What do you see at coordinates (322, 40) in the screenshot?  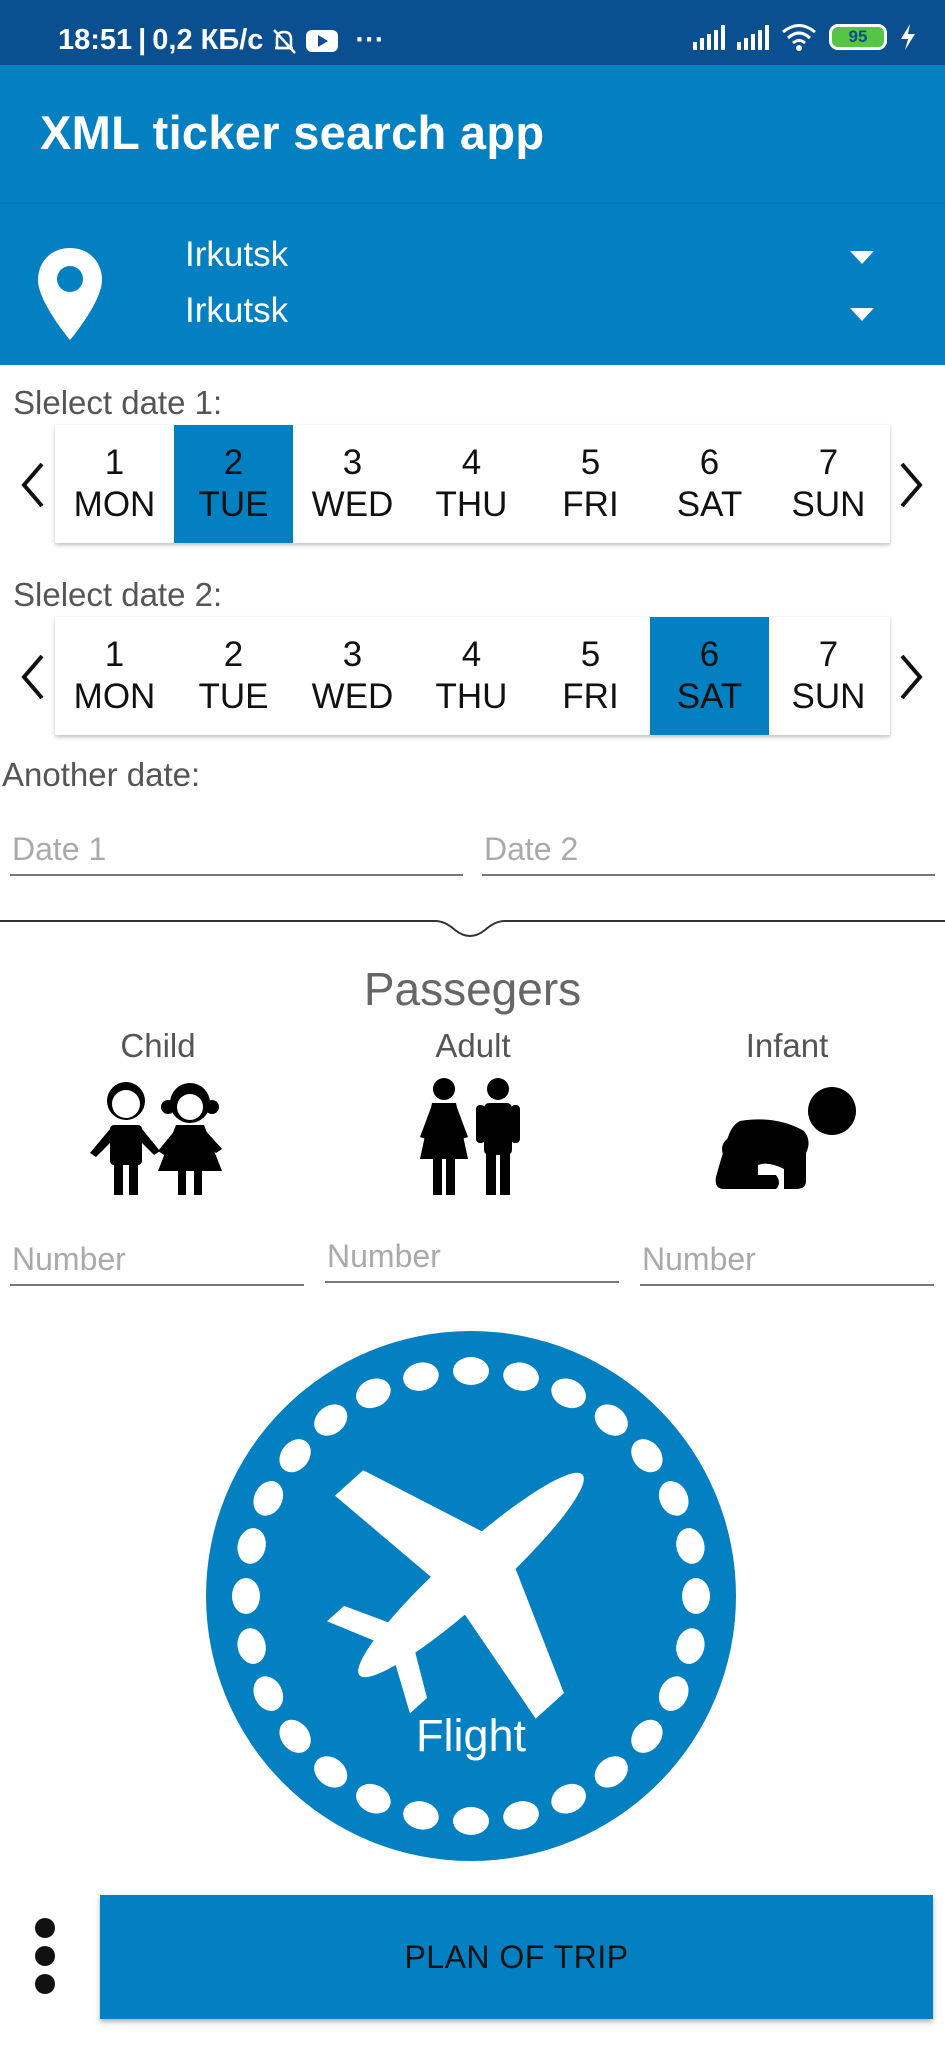 I see `youtube-icon` at bounding box center [322, 40].